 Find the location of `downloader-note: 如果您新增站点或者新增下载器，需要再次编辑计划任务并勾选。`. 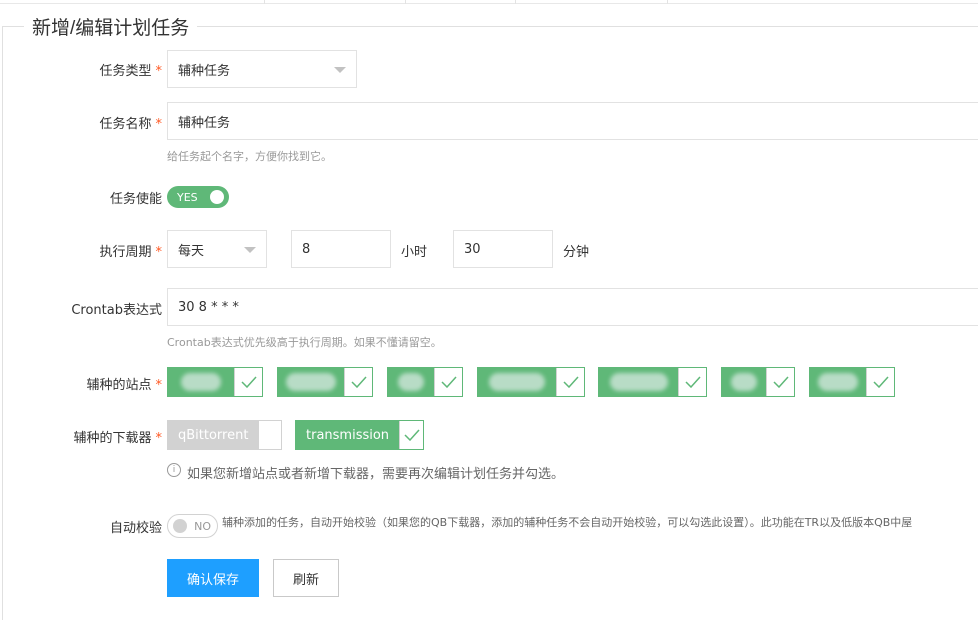

downloader-note: 如果您新增站点或者新增下载器，需要再次编辑计划任务并勾选。 is located at coordinates (376, 474).